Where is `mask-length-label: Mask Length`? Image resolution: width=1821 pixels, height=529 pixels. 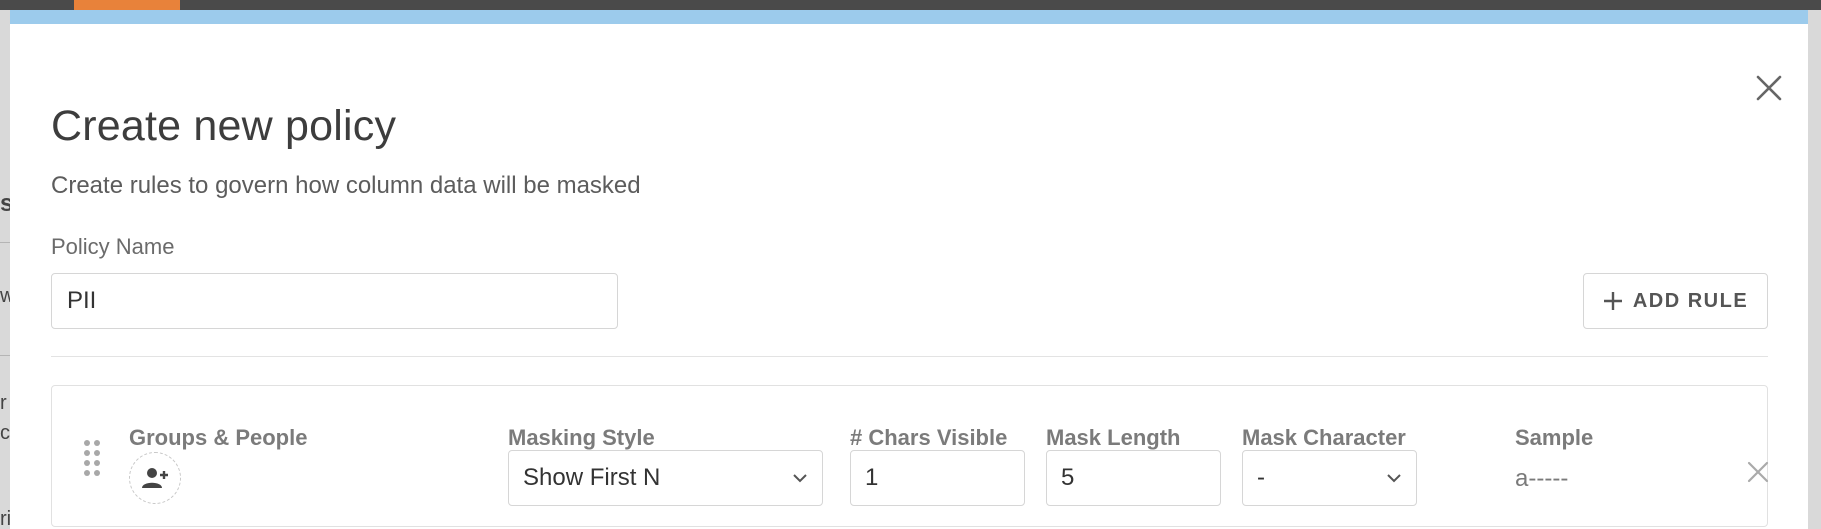
mask-length-label: Mask Length is located at coordinates (1113, 437).